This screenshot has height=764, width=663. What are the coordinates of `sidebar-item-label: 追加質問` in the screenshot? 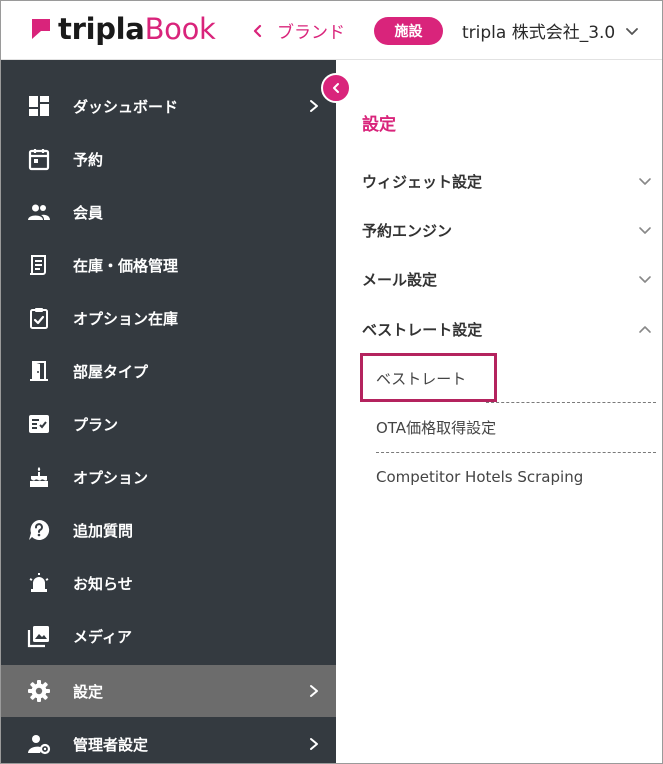 It's located at (103, 530).